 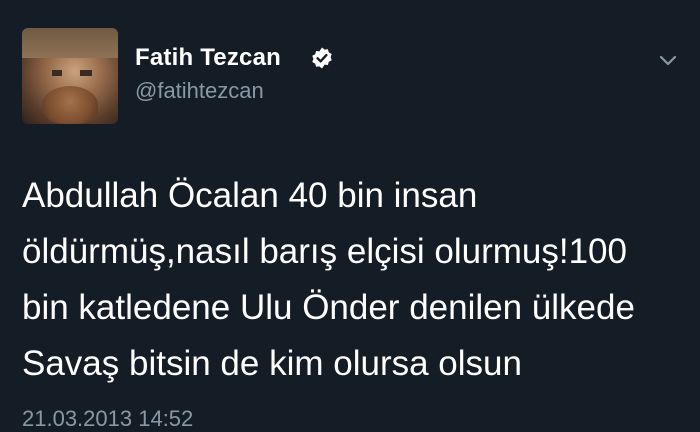 What do you see at coordinates (107, 419) in the screenshot?
I see `timestamp: 21.03.2013 14:52` at bounding box center [107, 419].